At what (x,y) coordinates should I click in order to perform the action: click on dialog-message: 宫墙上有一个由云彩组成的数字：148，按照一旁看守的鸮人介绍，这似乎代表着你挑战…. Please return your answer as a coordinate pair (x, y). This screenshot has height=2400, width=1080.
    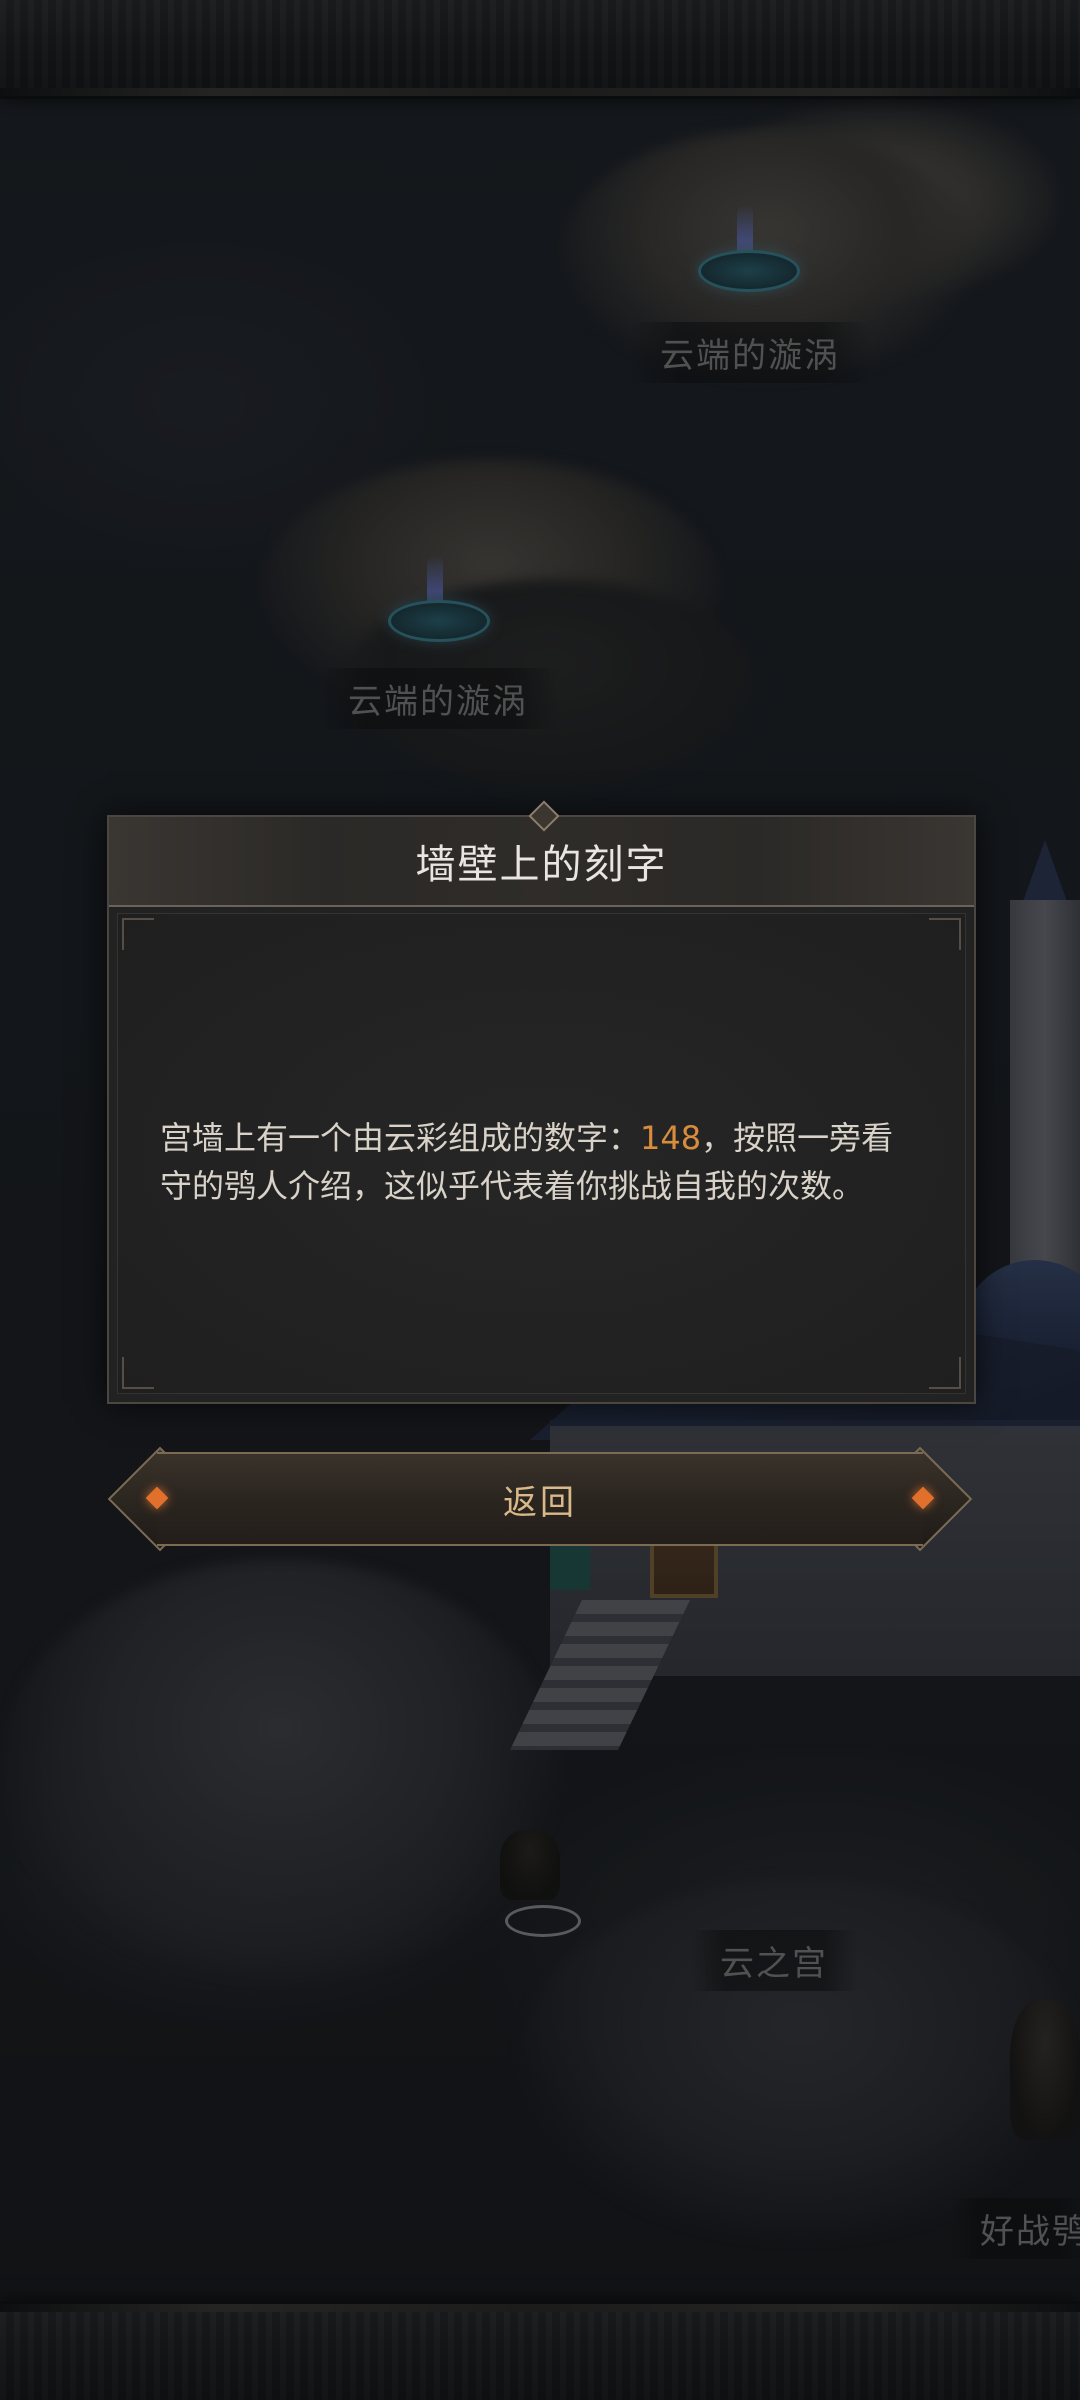
    Looking at the image, I should click on (542, 1162).